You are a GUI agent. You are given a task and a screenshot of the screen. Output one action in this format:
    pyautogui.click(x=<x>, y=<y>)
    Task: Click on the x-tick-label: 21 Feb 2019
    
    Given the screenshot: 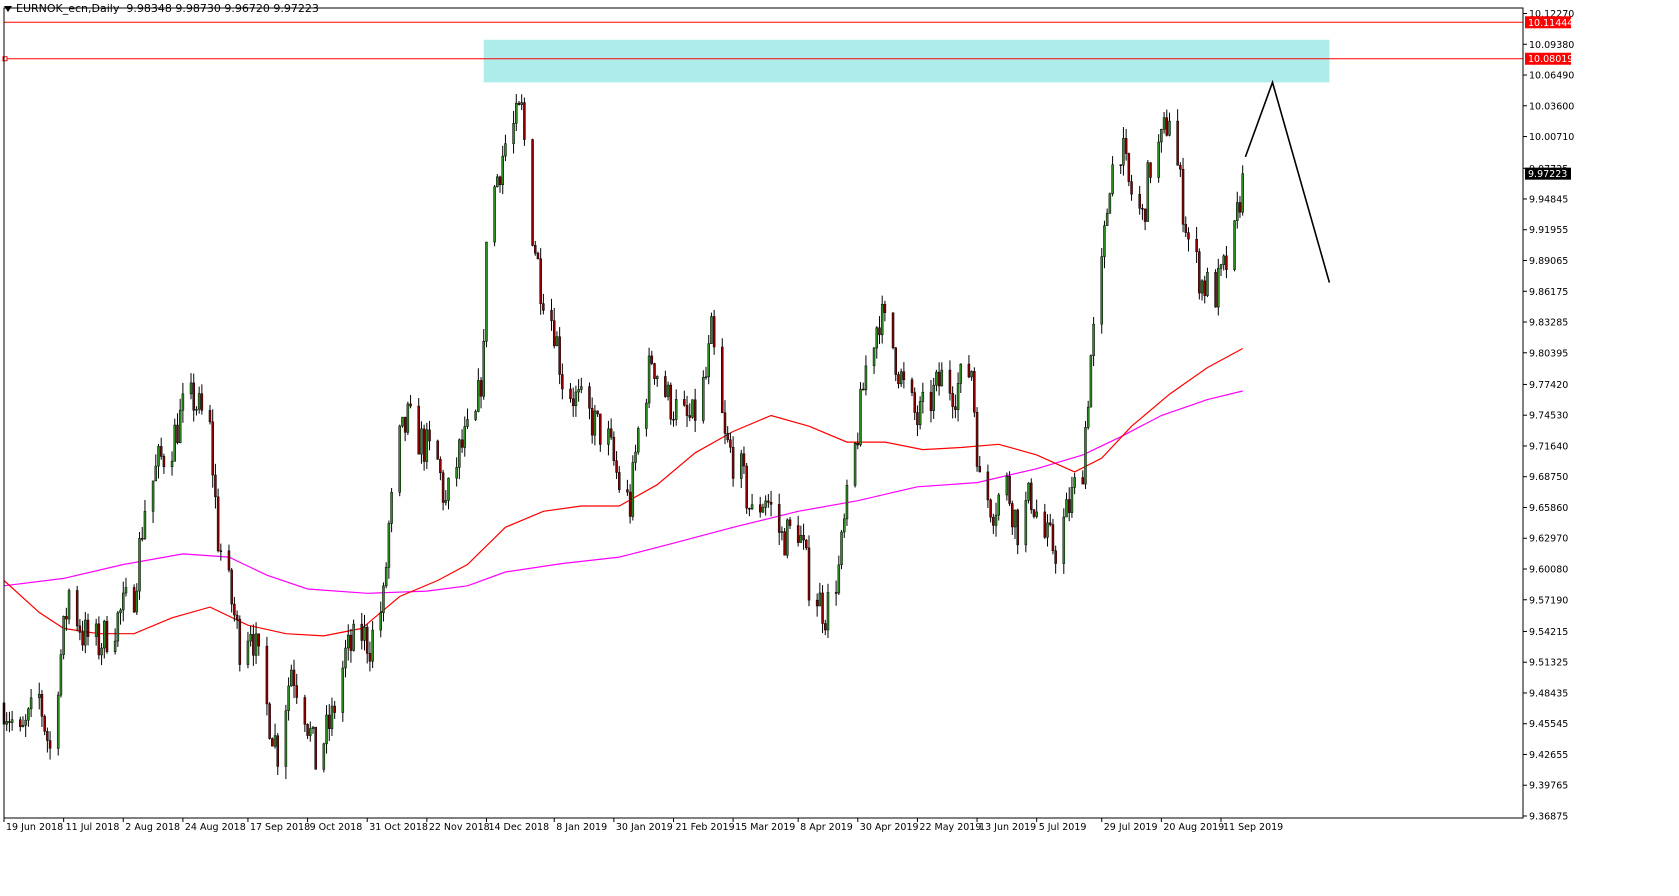 What is the action you would take?
    pyautogui.click(x=704, y=827)
    